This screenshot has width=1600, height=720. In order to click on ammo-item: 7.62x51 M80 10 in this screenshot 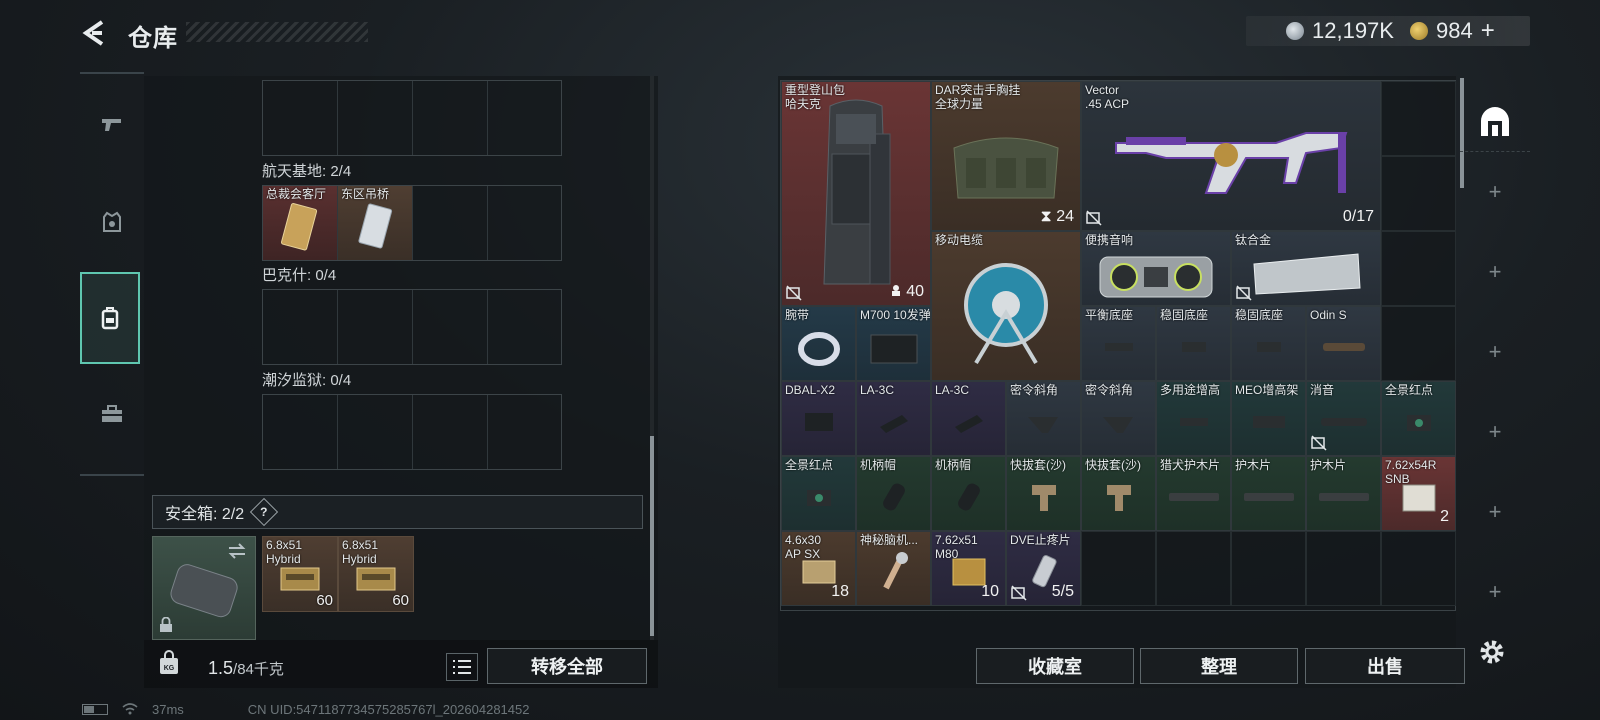, I will do `click(968, 568)`.